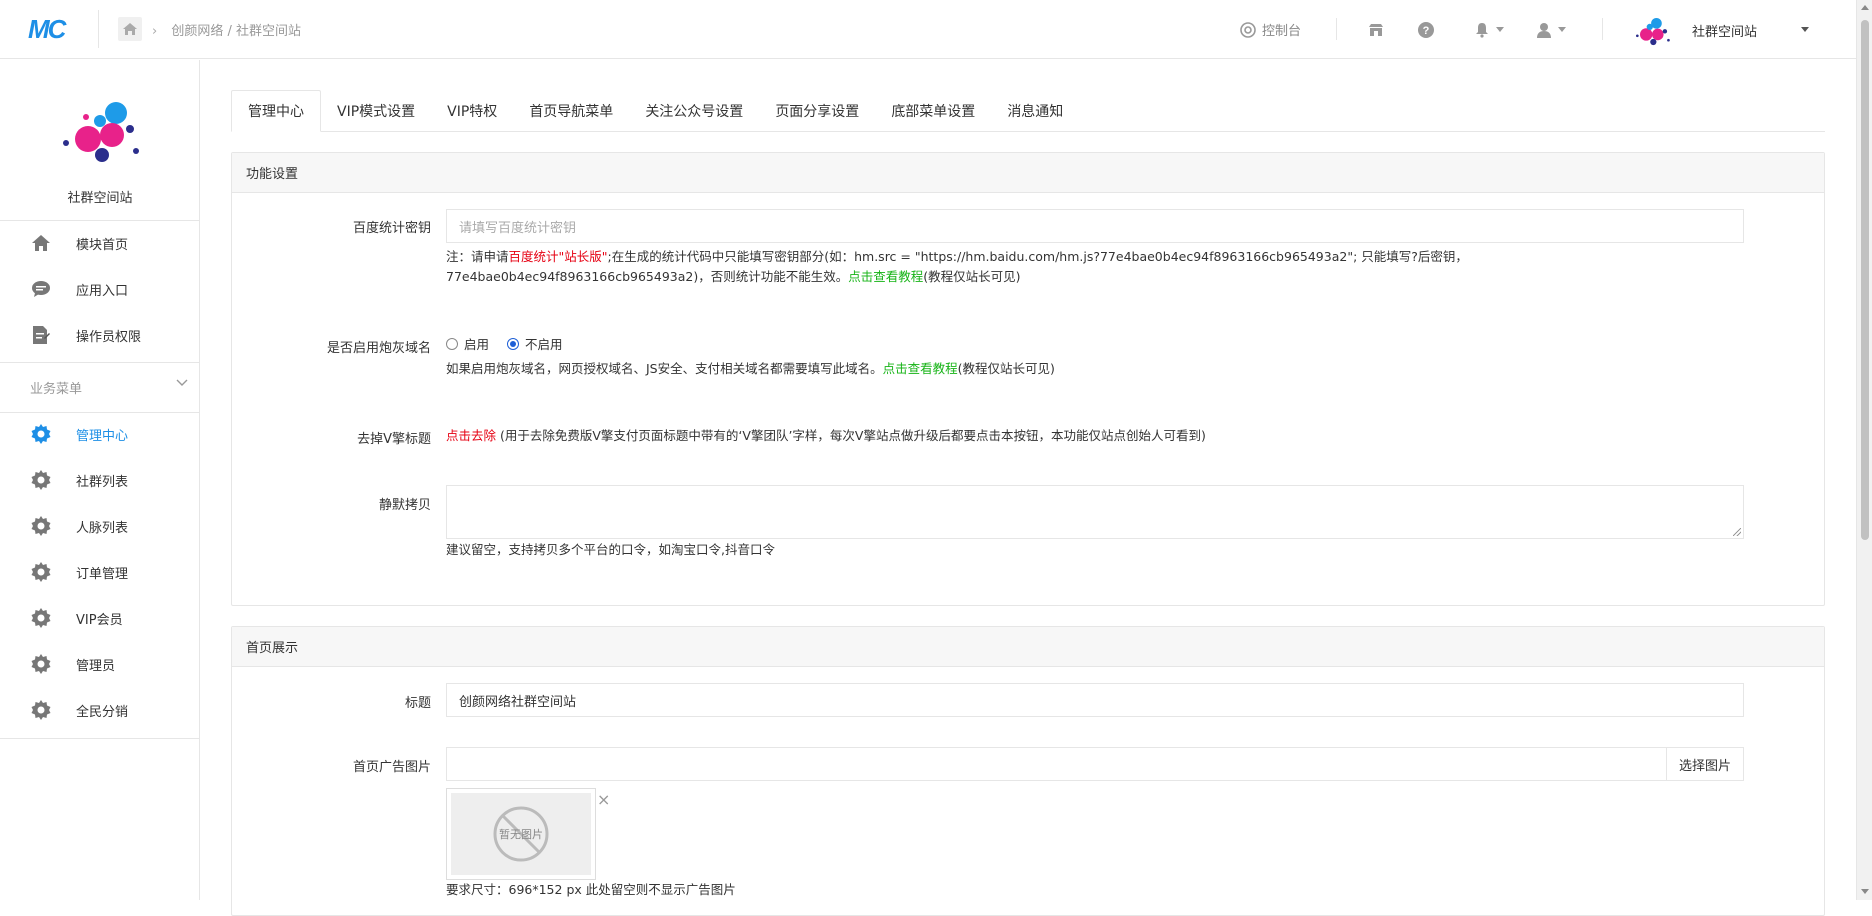  I want to click on sidebar-item-app-entry: 应用入口, so click(100, 289).